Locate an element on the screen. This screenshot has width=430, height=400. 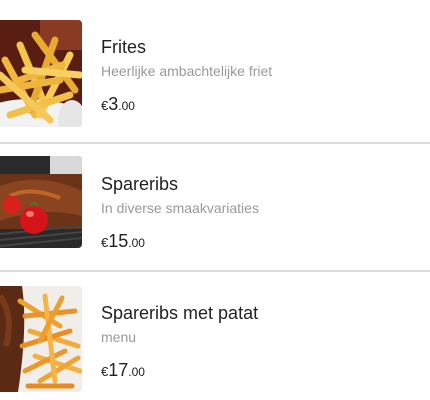
item-description: Heerlijke ambachtelijke friet is located at coordinates (187, 71).